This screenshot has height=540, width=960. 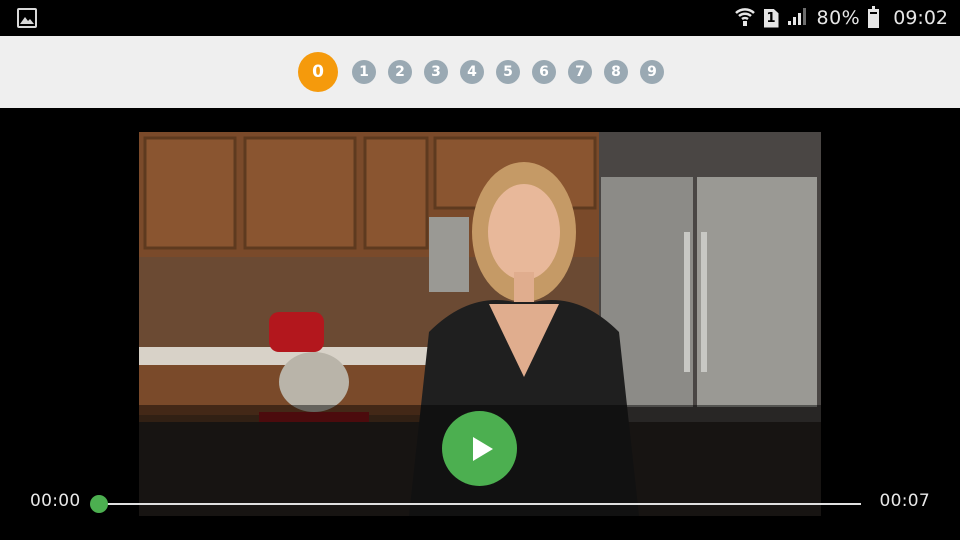 What do you see at coordinates (55, 501) in the screenshot?
I see `current-time: 00:00` at bounding box center [55, 501].